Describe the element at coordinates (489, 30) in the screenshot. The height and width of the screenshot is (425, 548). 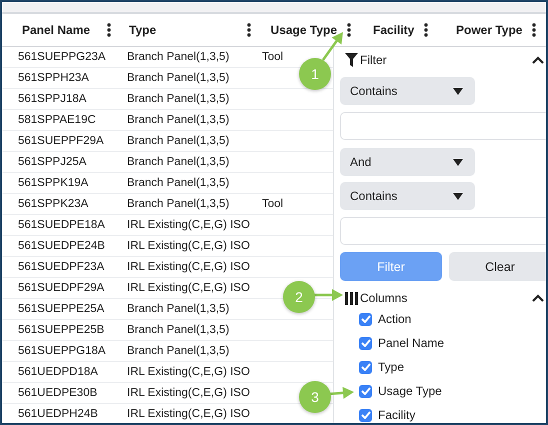
I see `column-header: Power Type` at that location.